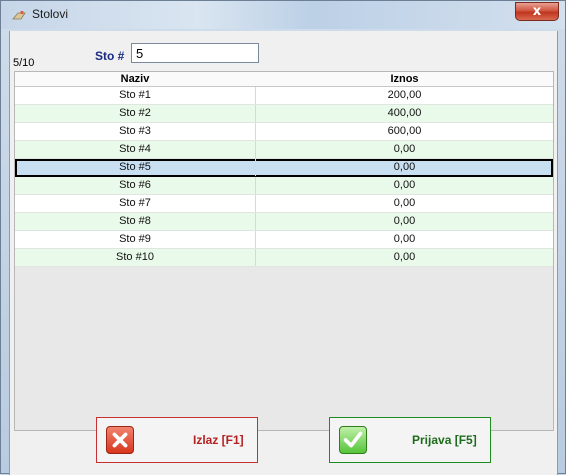 This screenshot has width=566, height=475. Describe the element at coordinates (284, 222) in the screenshot. I see `table-row: Sto #8 0,00` at that location.